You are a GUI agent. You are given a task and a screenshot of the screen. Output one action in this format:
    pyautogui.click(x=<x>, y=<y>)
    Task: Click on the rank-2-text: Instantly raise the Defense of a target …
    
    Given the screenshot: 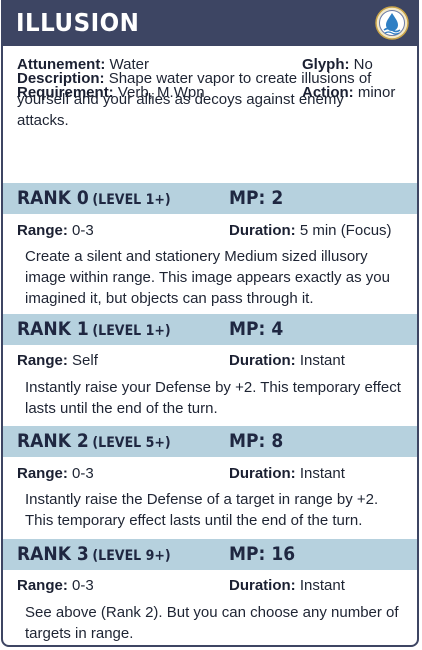 What is the action you would take?
    pyautogui.click(x=202, y=510)
    